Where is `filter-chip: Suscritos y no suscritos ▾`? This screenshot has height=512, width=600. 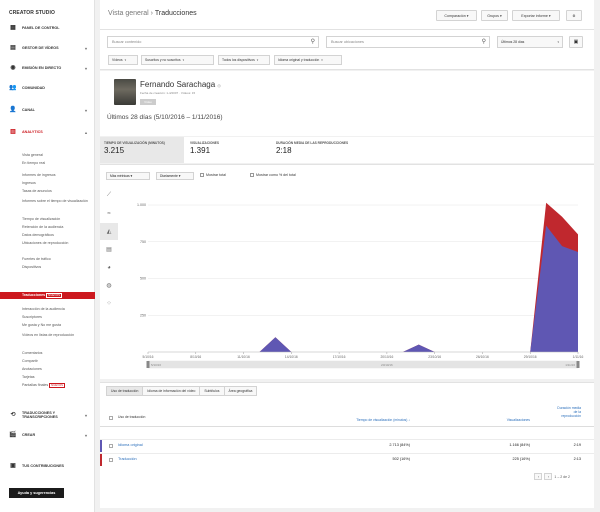 filter-chip: Suscritos y no suscritos ▾ is located at coordinates (177, 60).